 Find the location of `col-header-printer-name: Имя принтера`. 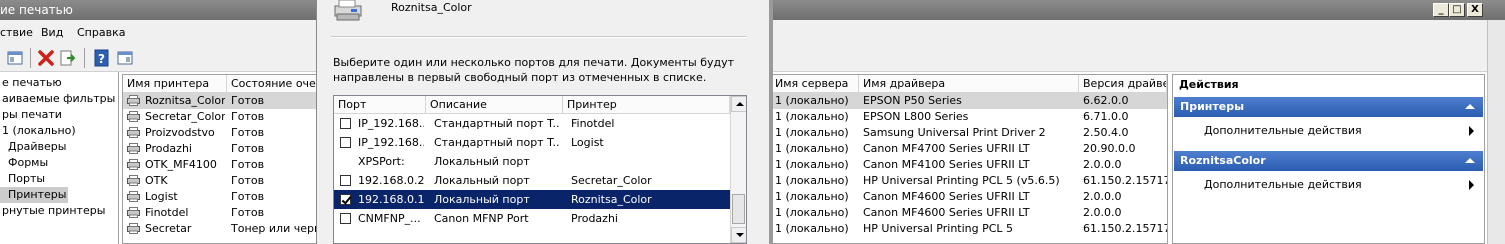

col-header-printer-name: Имя принтера is located at coordinates (175, 84).